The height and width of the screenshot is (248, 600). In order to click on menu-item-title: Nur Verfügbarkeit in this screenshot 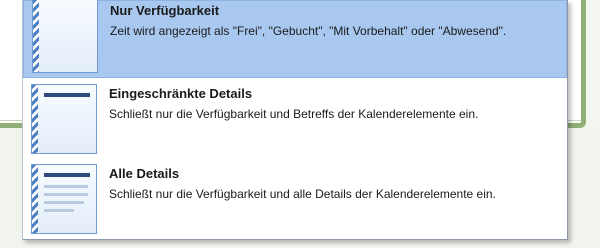, I will do `click(165, 10)`.